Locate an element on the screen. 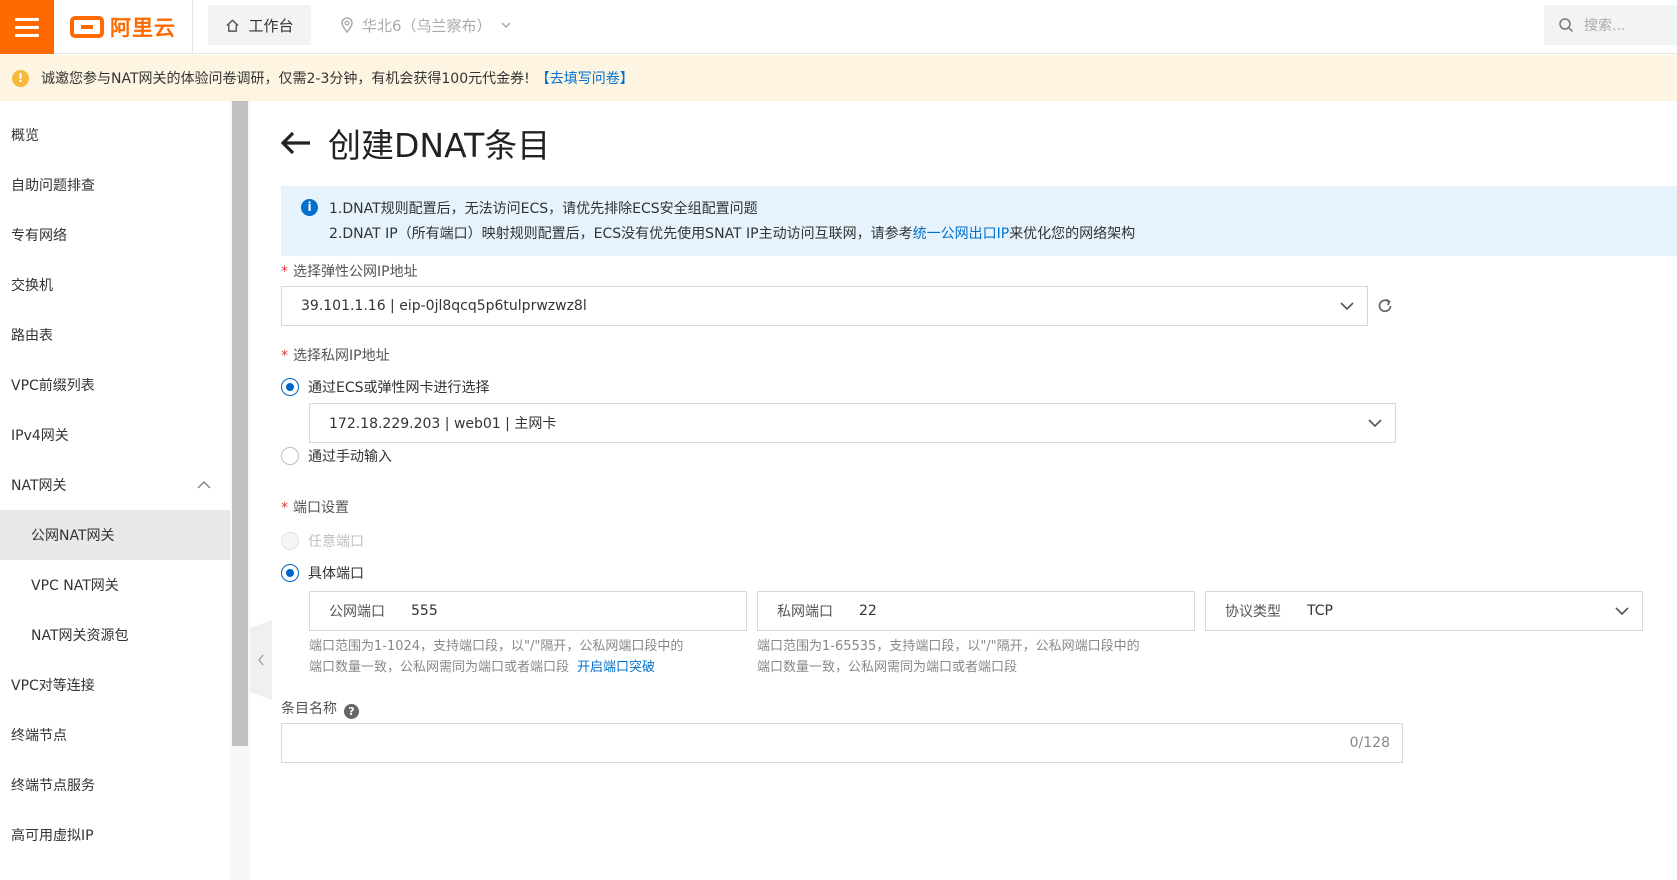 The width and height of the screenshot is (1677, 880). port-label-text: 端口设置 is located at coordinates (321, 508).